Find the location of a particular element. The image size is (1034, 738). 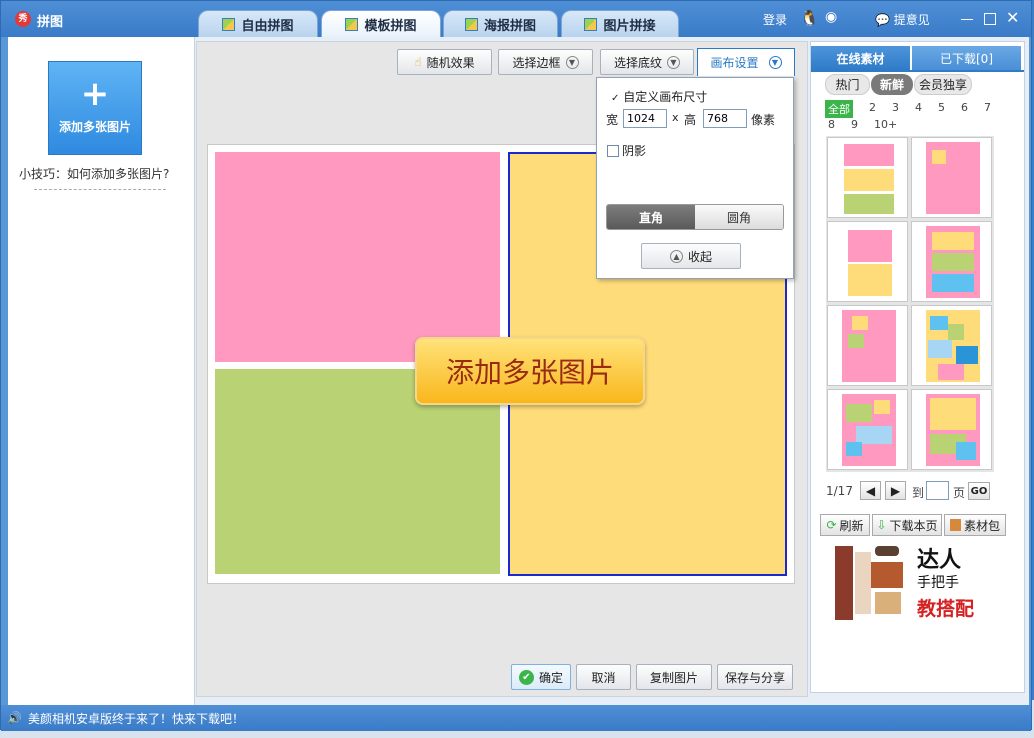

count-filter: 10+ is located at coordinates (885, 124).